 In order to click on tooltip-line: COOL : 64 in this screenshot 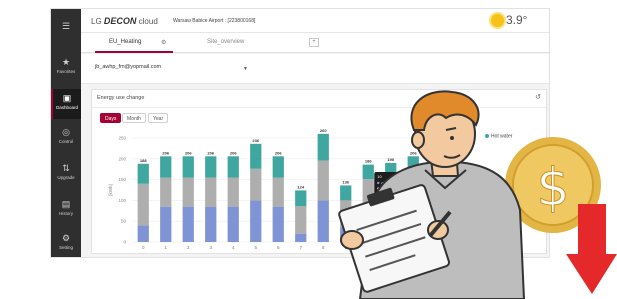, I will do `click(391, 183)`.